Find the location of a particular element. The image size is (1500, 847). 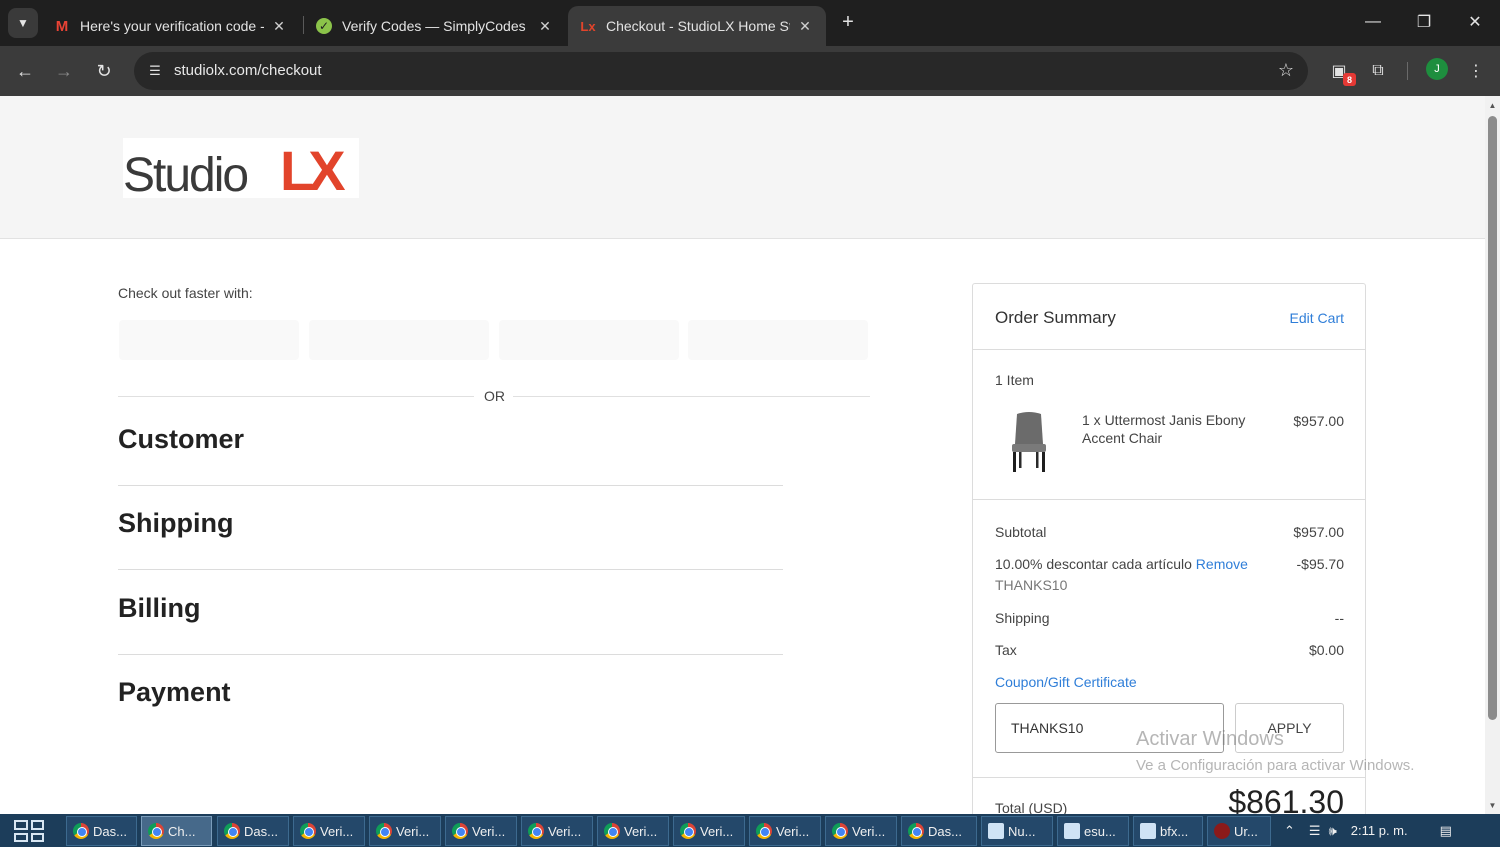

discount-value: -$95.70 is located at coordinates (1320, 564).